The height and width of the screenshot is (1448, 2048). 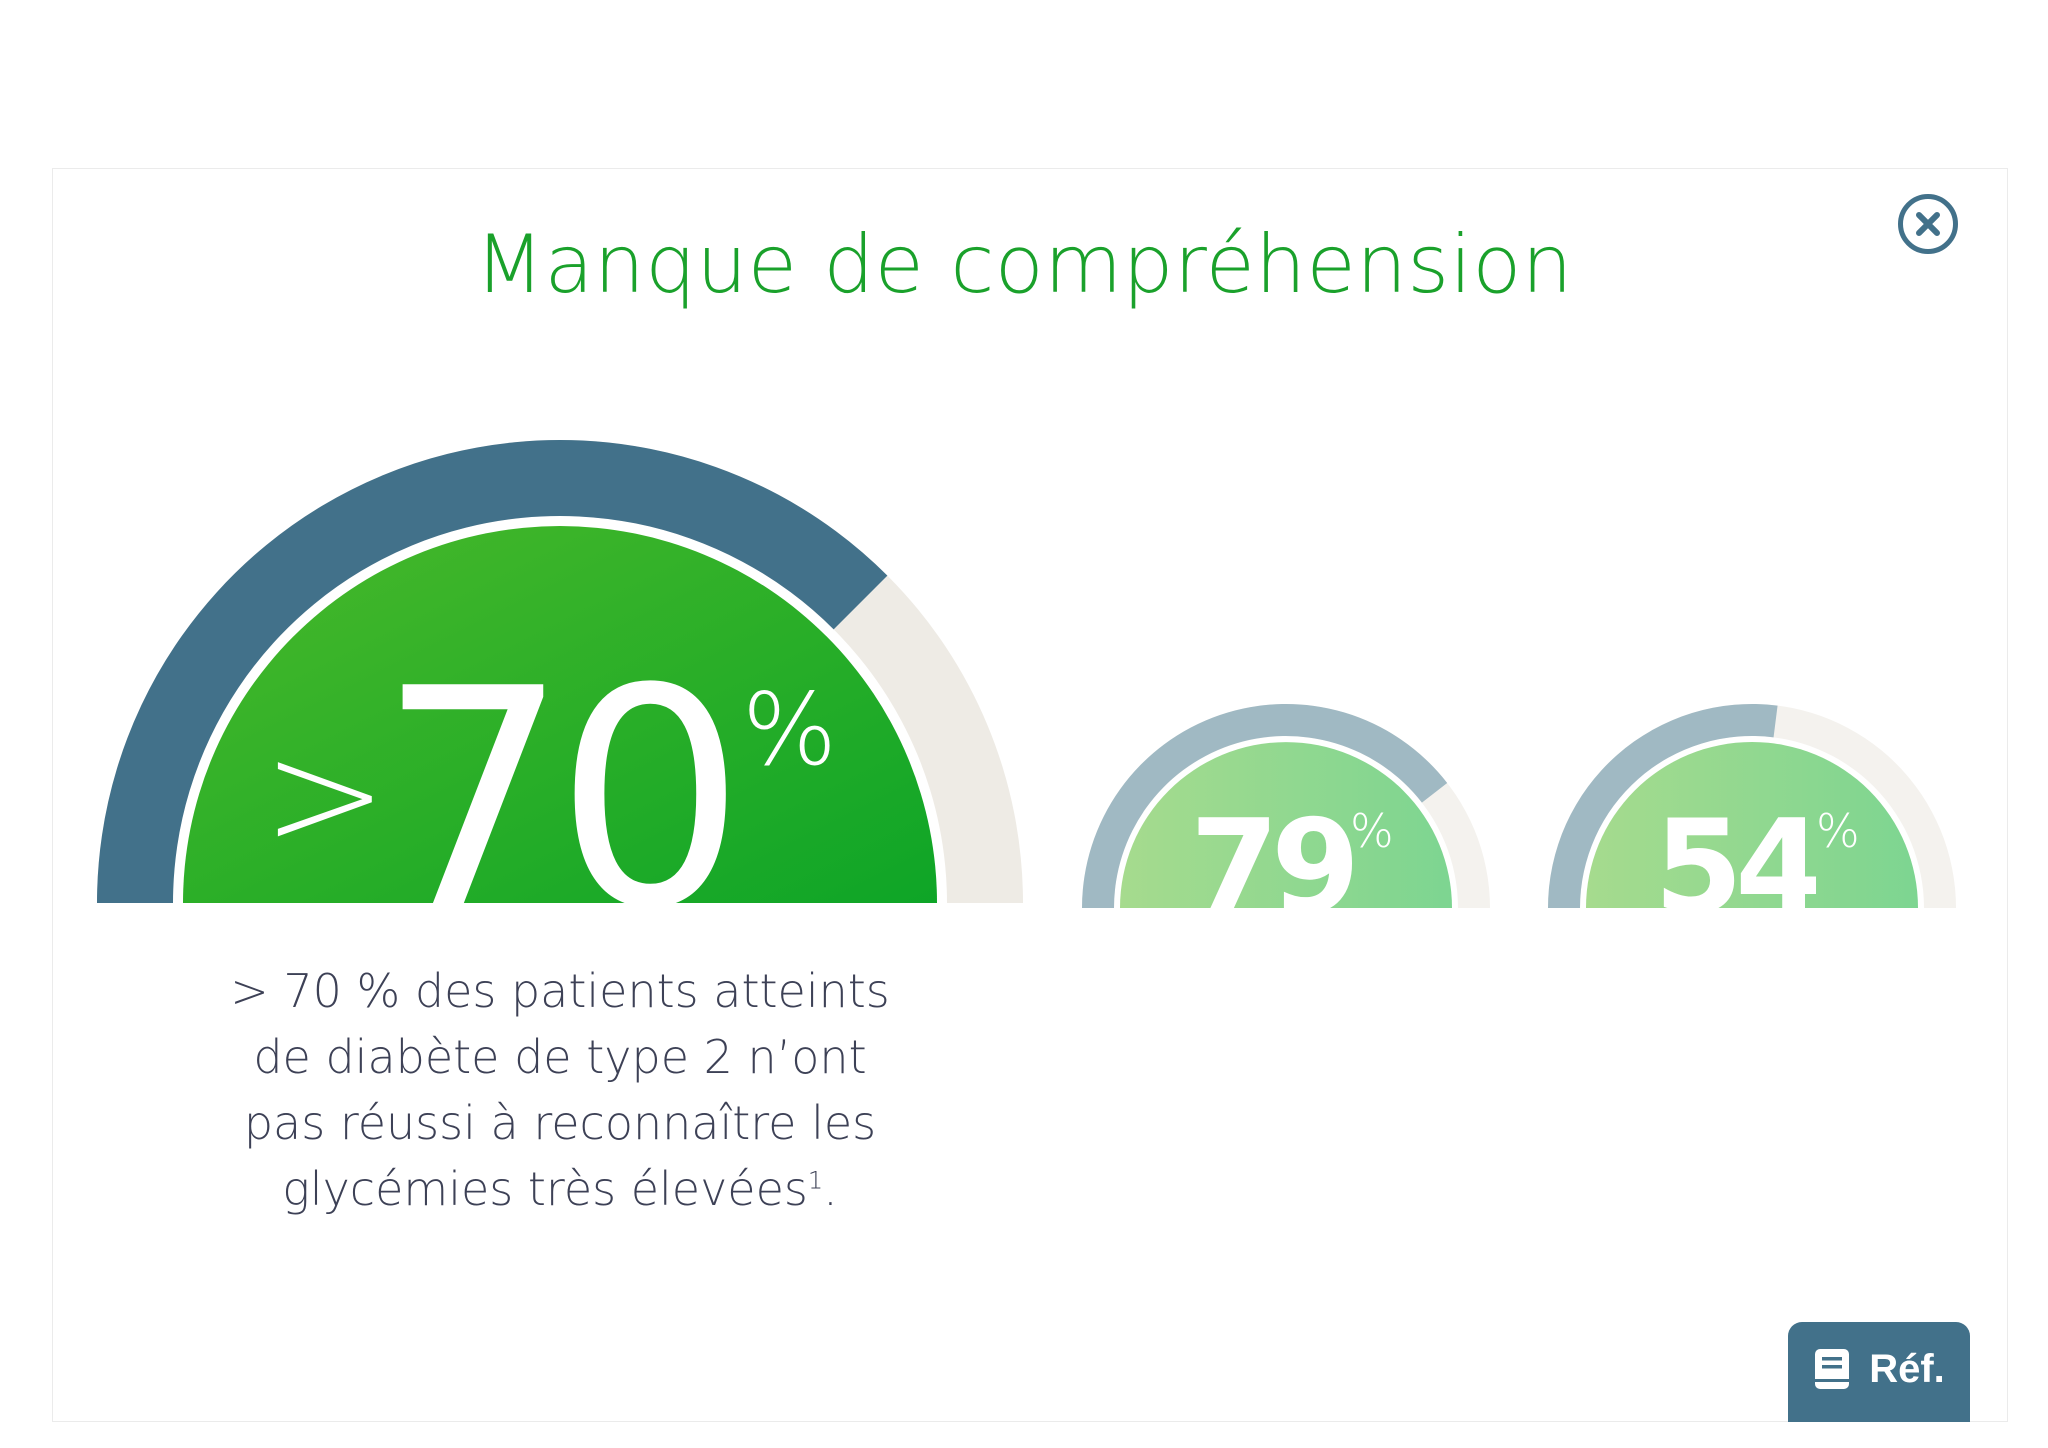 I want to click on description-line-text: glycémies très élevées, so click(x=545, y=1189).